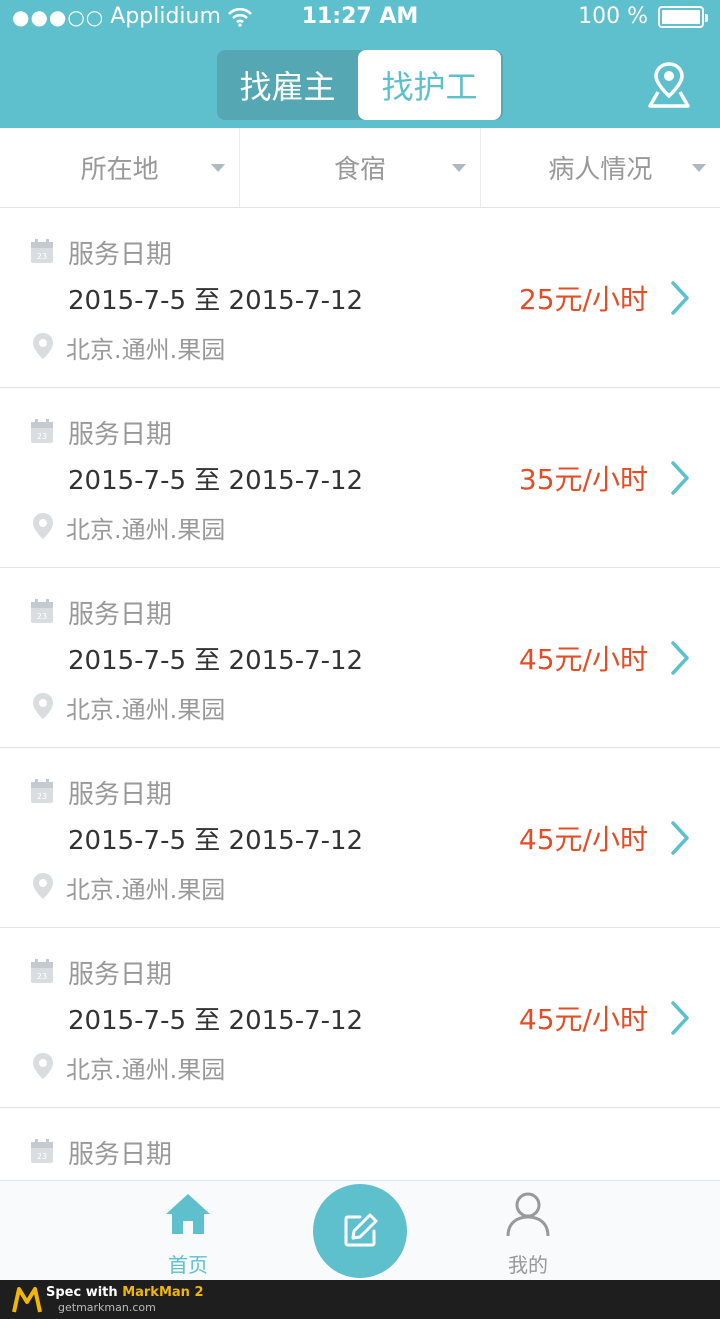  What do you see at coordinates (188, 1214) in the screenshot?
I see `home-icon` at bounding box center [188, 1214].